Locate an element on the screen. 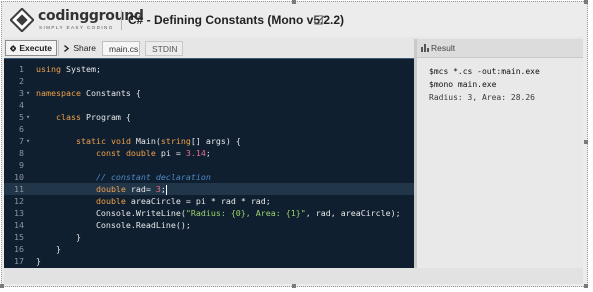 The image size is (593, 292). code-text: double rad= 3; is located at coordinates (101, 189).